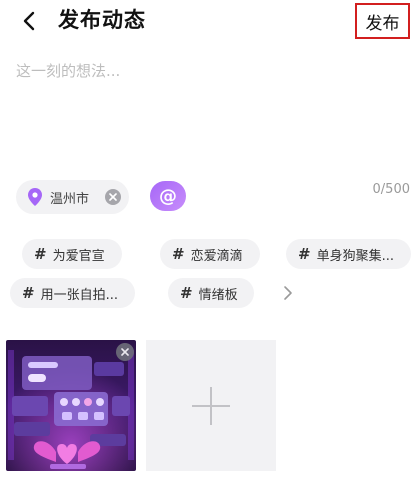  What do you see at coordinates (382, 21) in the screenshot?
I see `publish-button: 发布` at bounding box center [382, 21].